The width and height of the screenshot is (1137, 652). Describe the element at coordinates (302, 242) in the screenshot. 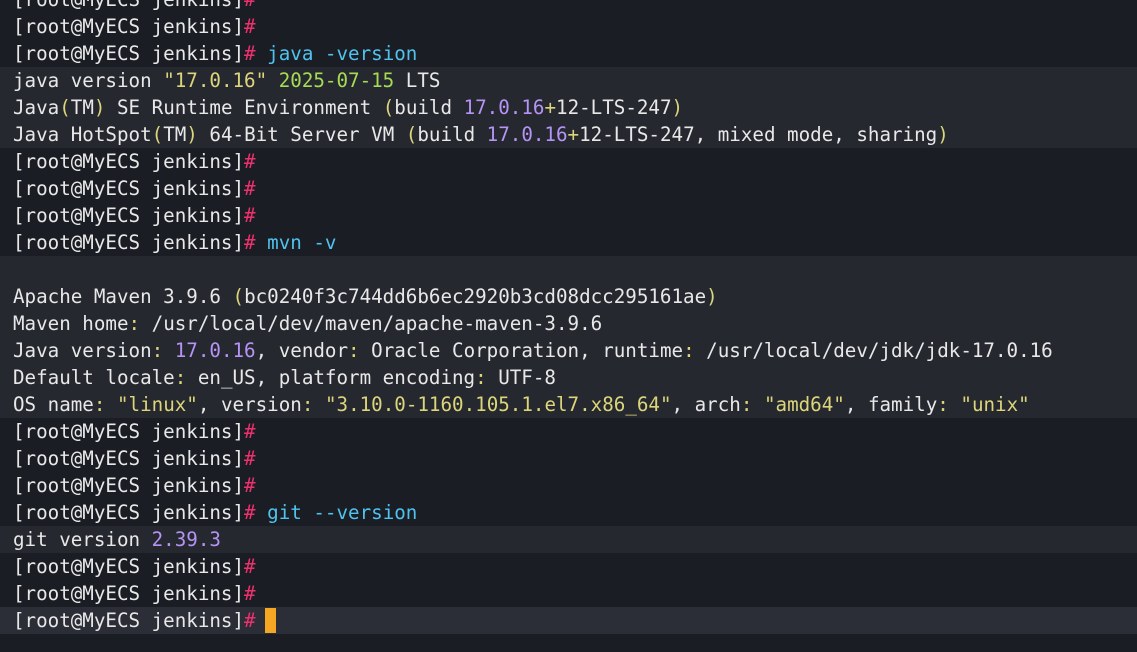

I see `command-text: mvn -v` at that location.